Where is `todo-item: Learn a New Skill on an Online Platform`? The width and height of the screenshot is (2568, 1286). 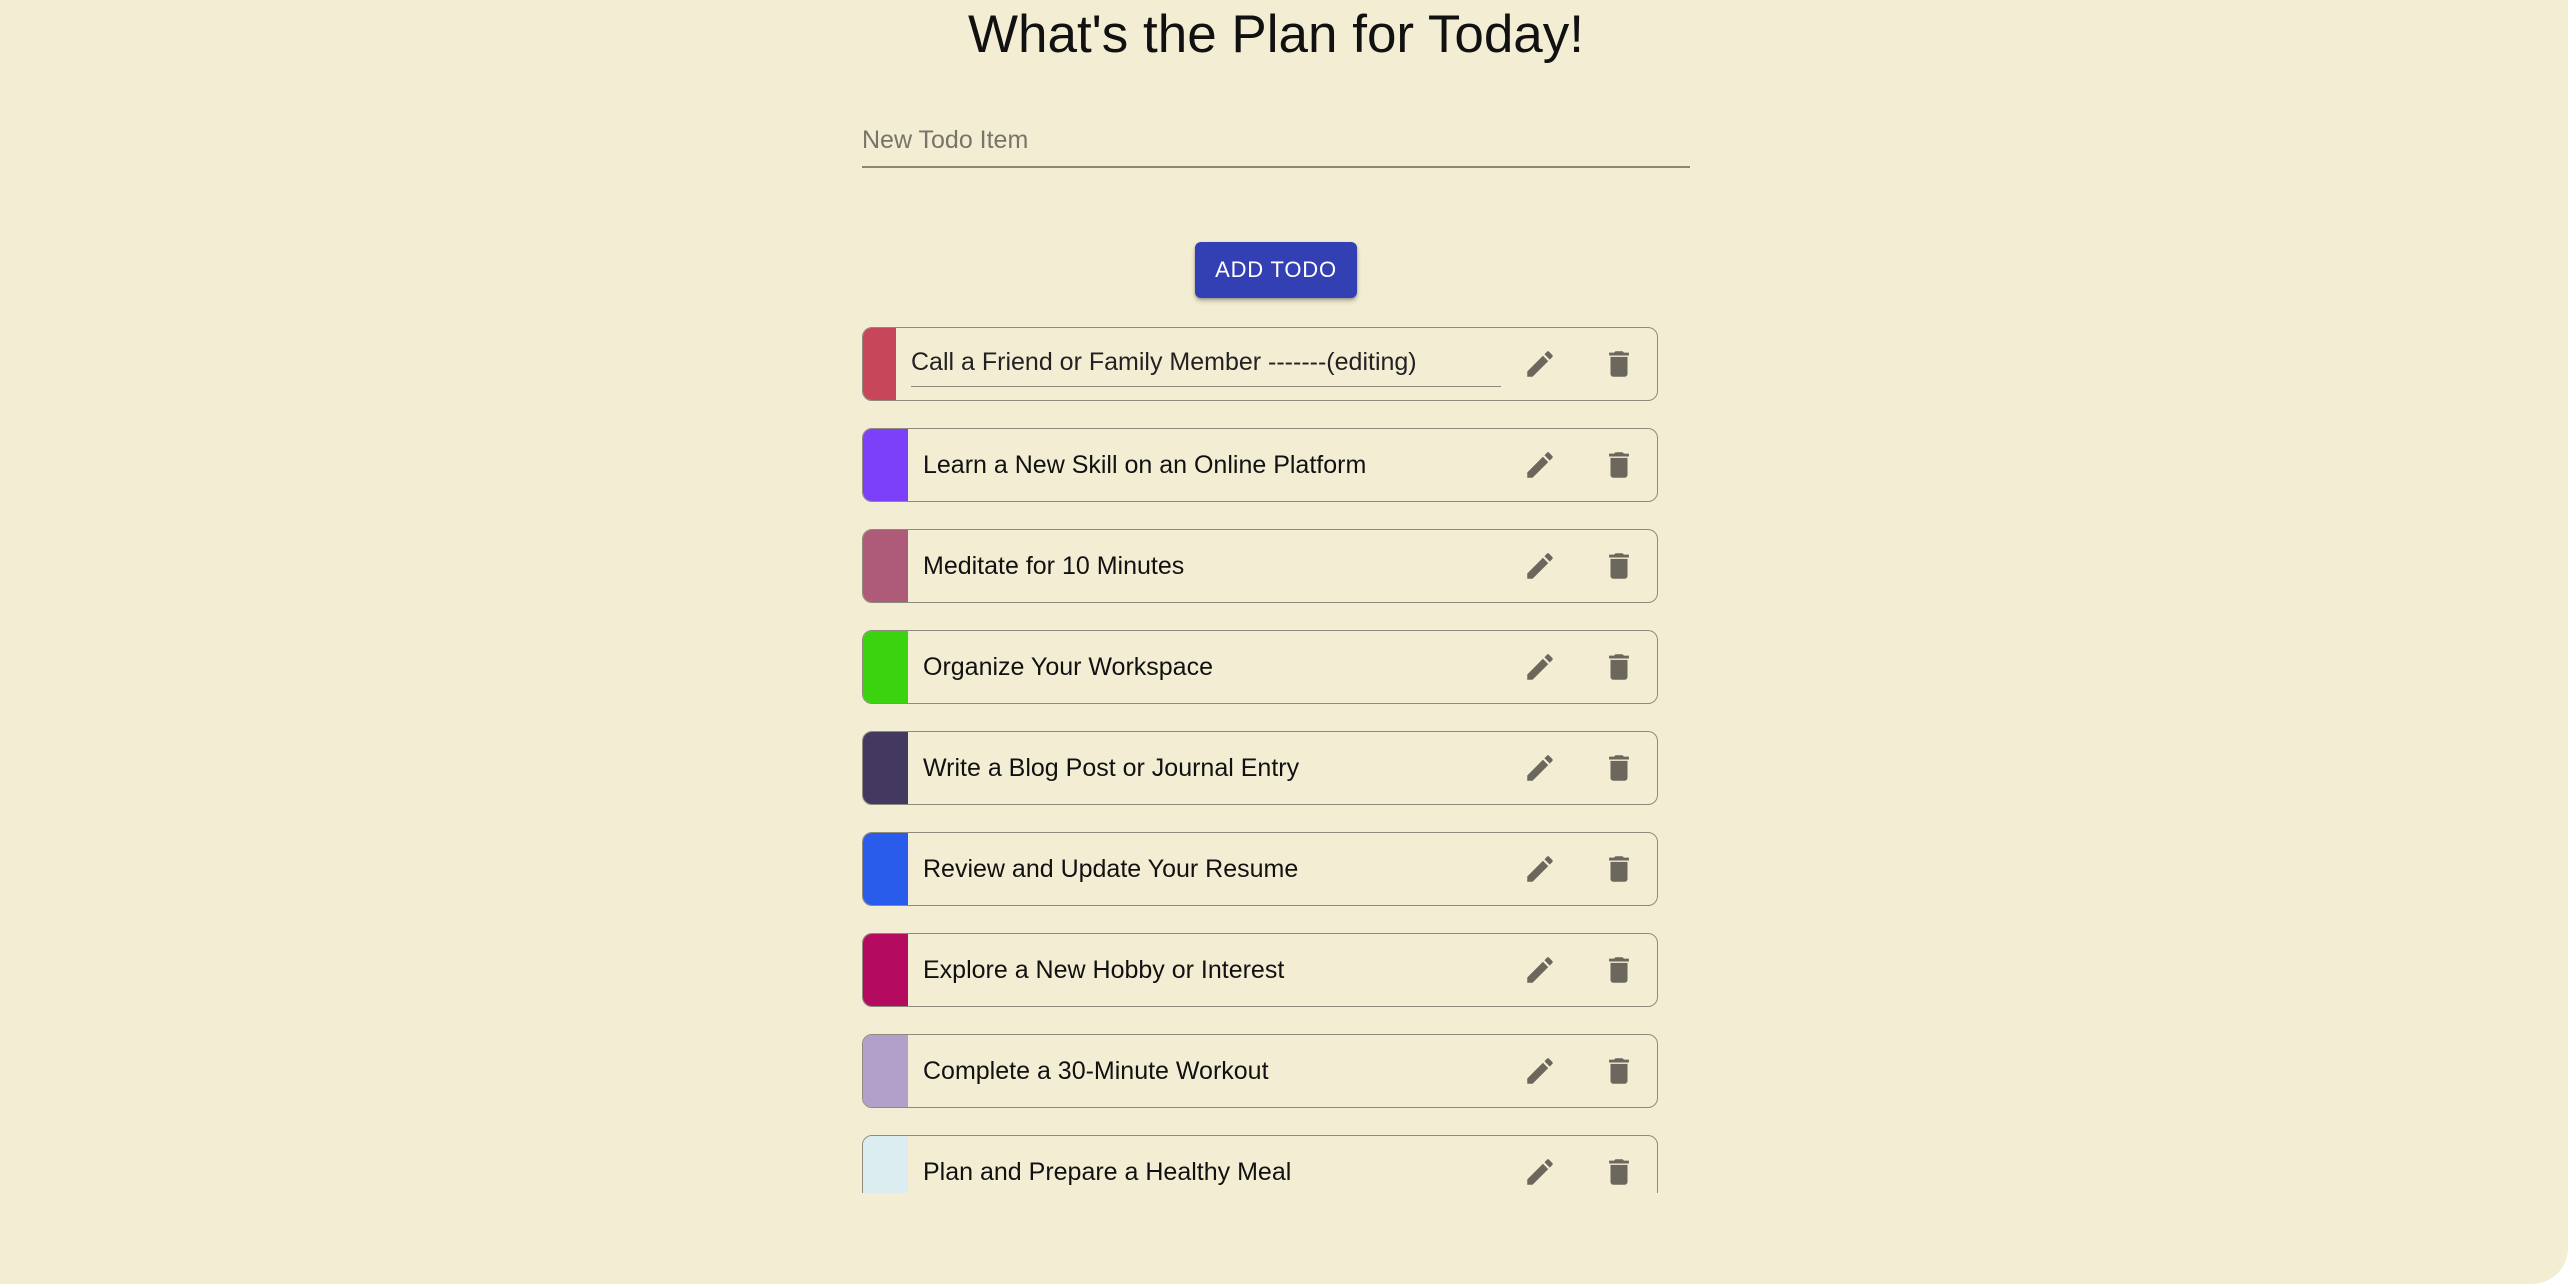 todo-item: Learn a New Skill on an Online Platform is located at coordinates (1260, 465).